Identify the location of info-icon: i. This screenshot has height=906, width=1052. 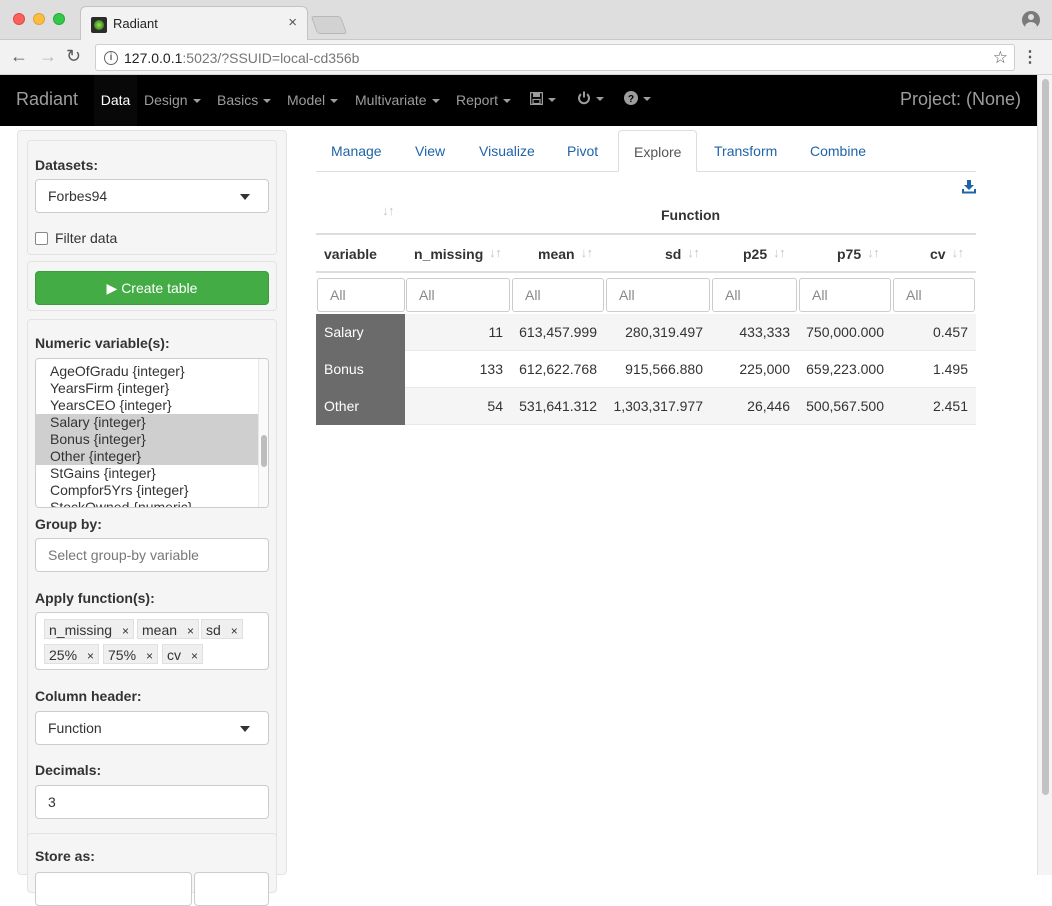
(111, 58).